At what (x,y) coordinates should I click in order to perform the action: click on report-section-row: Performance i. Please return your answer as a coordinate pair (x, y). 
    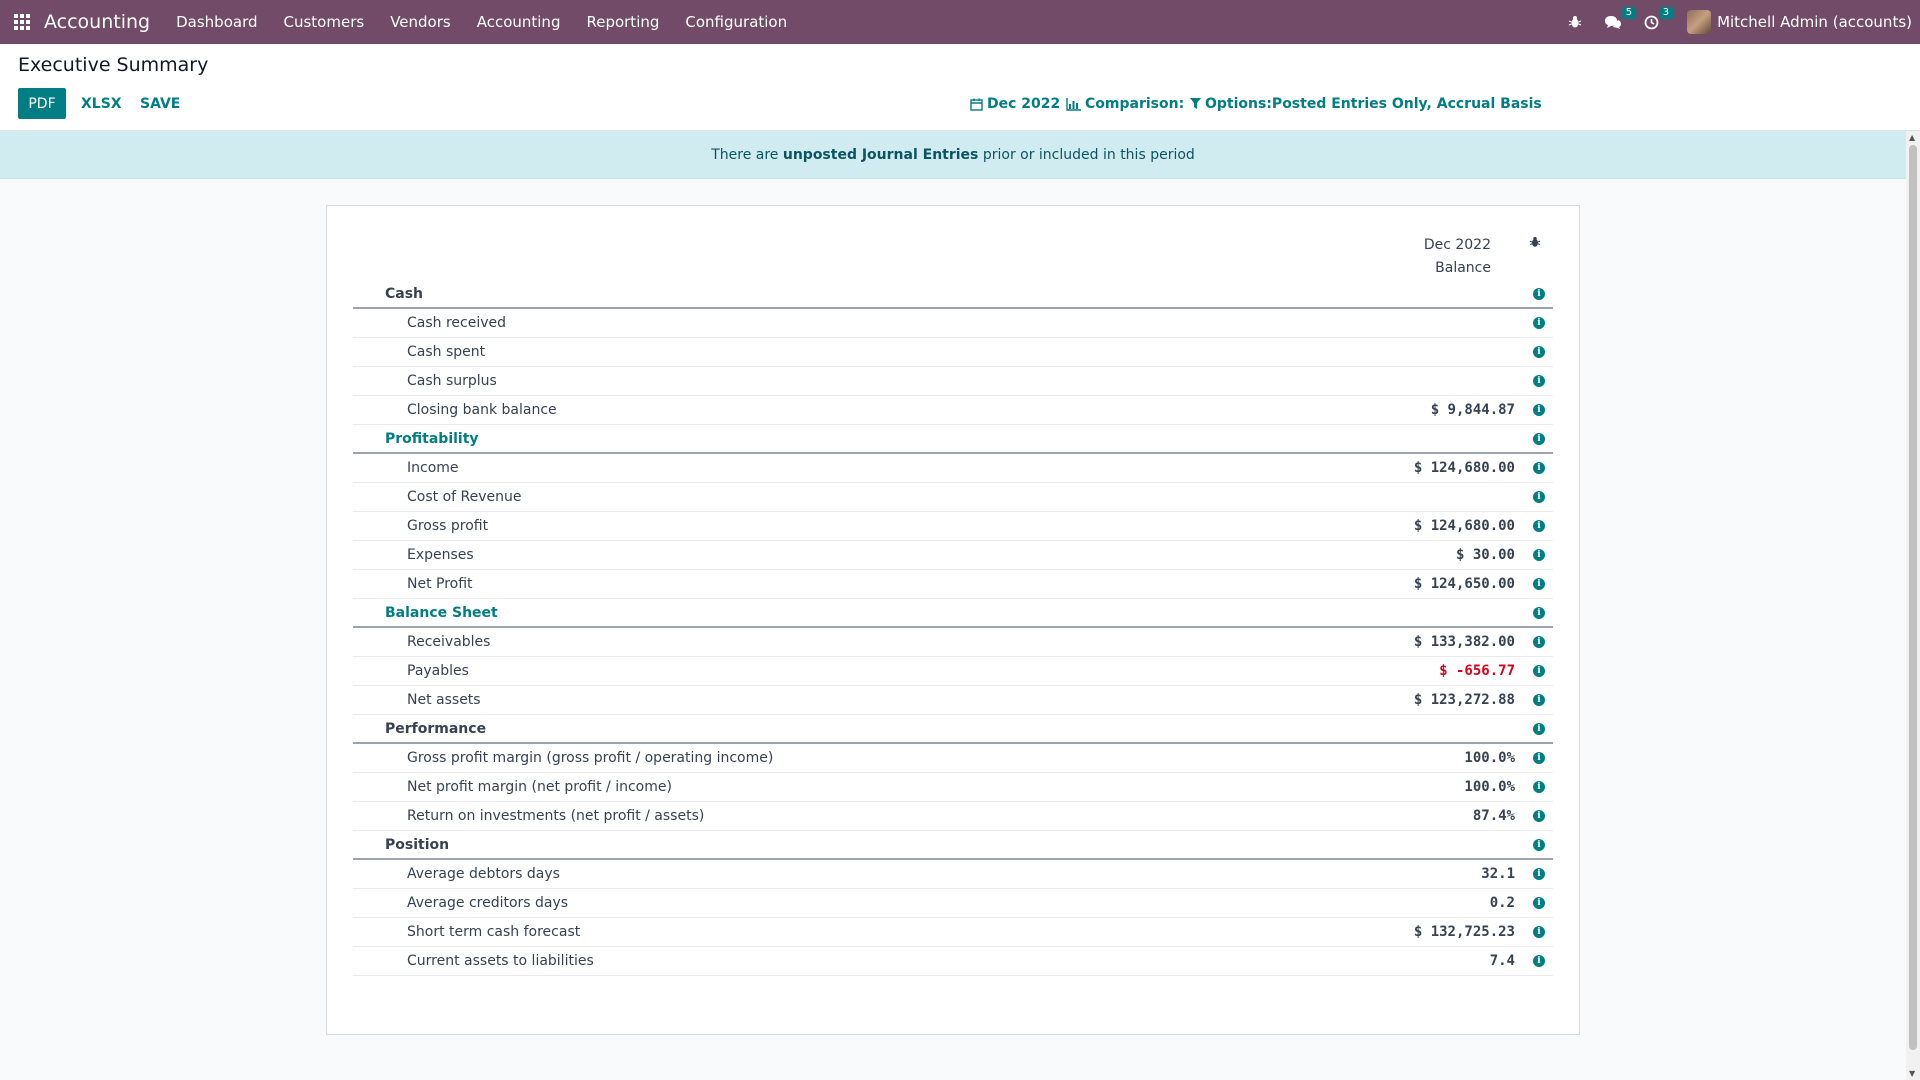
    Looking at the image, I should click on (953, 729).